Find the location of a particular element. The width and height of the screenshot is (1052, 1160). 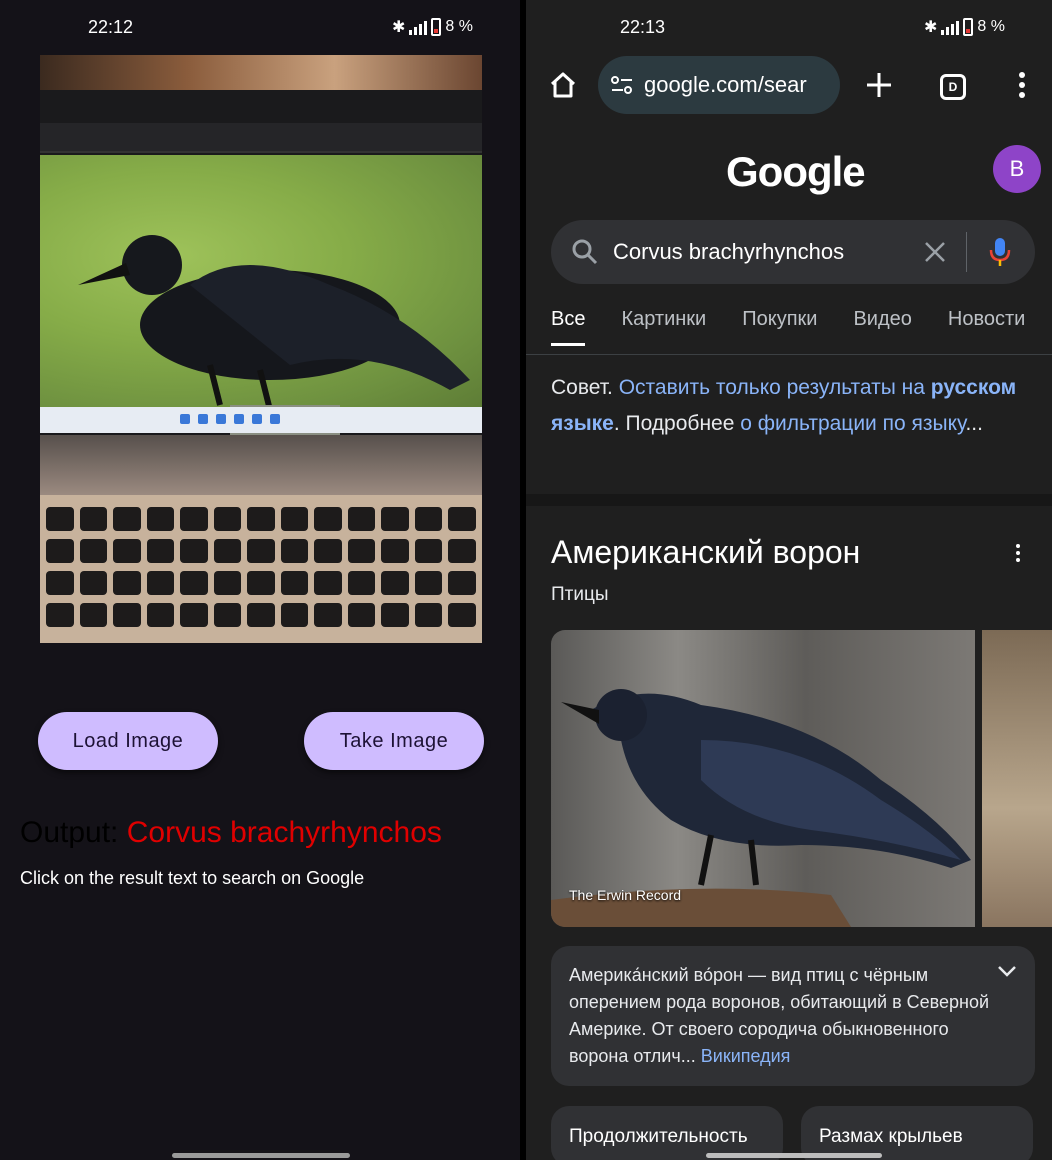

output-label: Output: is located at coordinates (69, 832).